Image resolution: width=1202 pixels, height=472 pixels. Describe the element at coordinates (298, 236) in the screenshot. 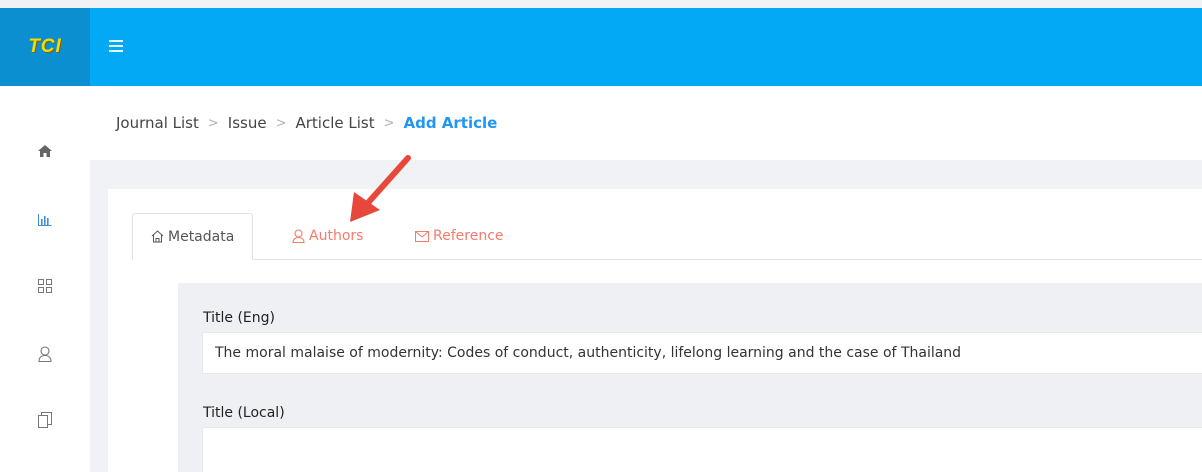

I see `user-outline-icon` at that location.